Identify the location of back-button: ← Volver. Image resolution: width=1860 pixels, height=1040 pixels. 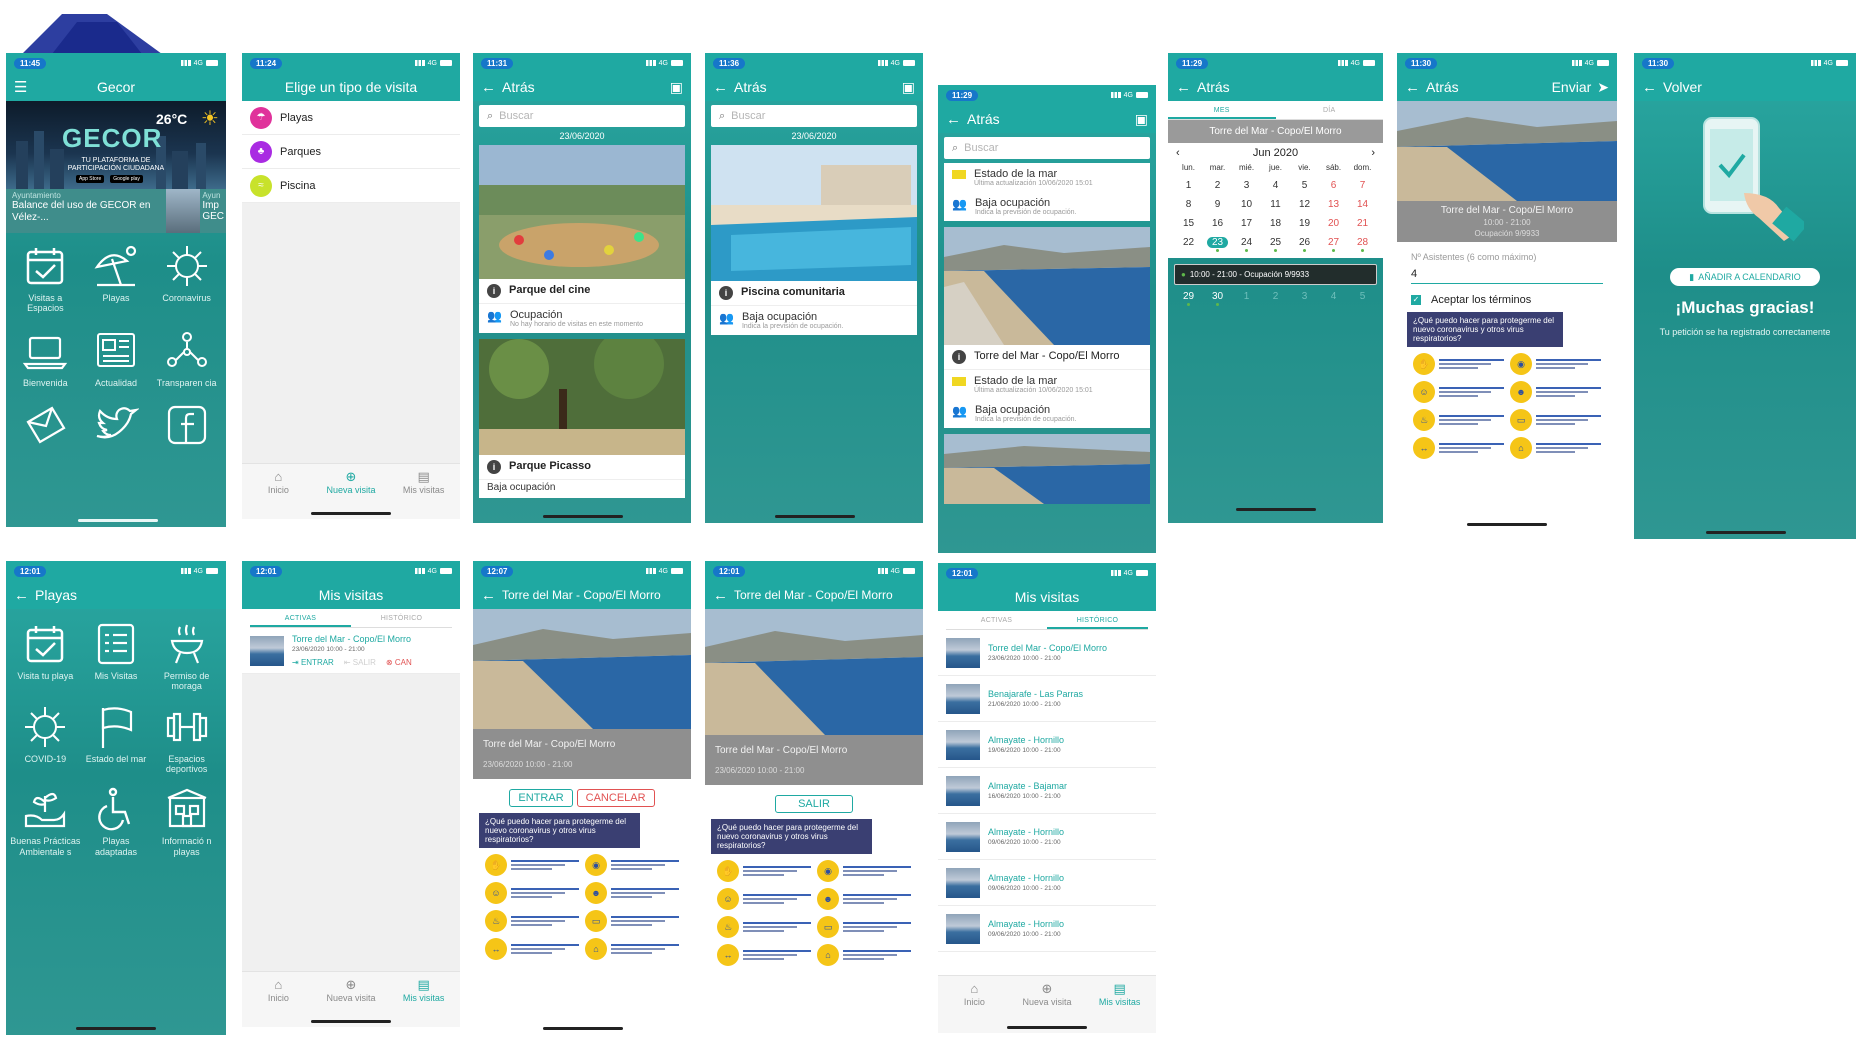
(1672, 87).